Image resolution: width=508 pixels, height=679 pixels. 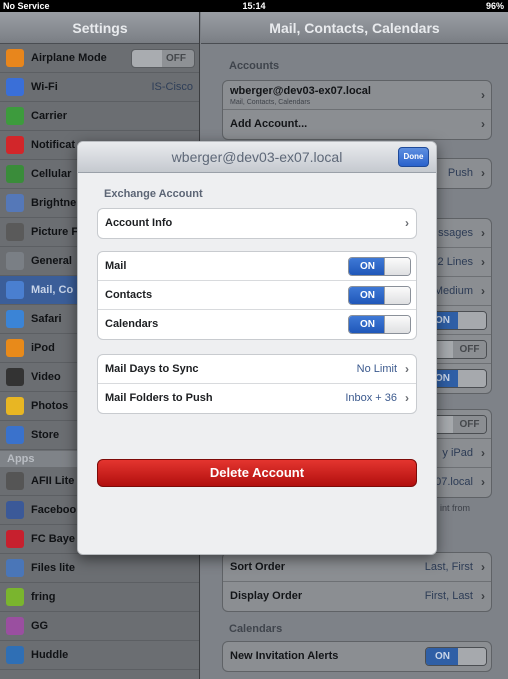 I want to click on battery-label: 96%, so click(x=494, y=6).